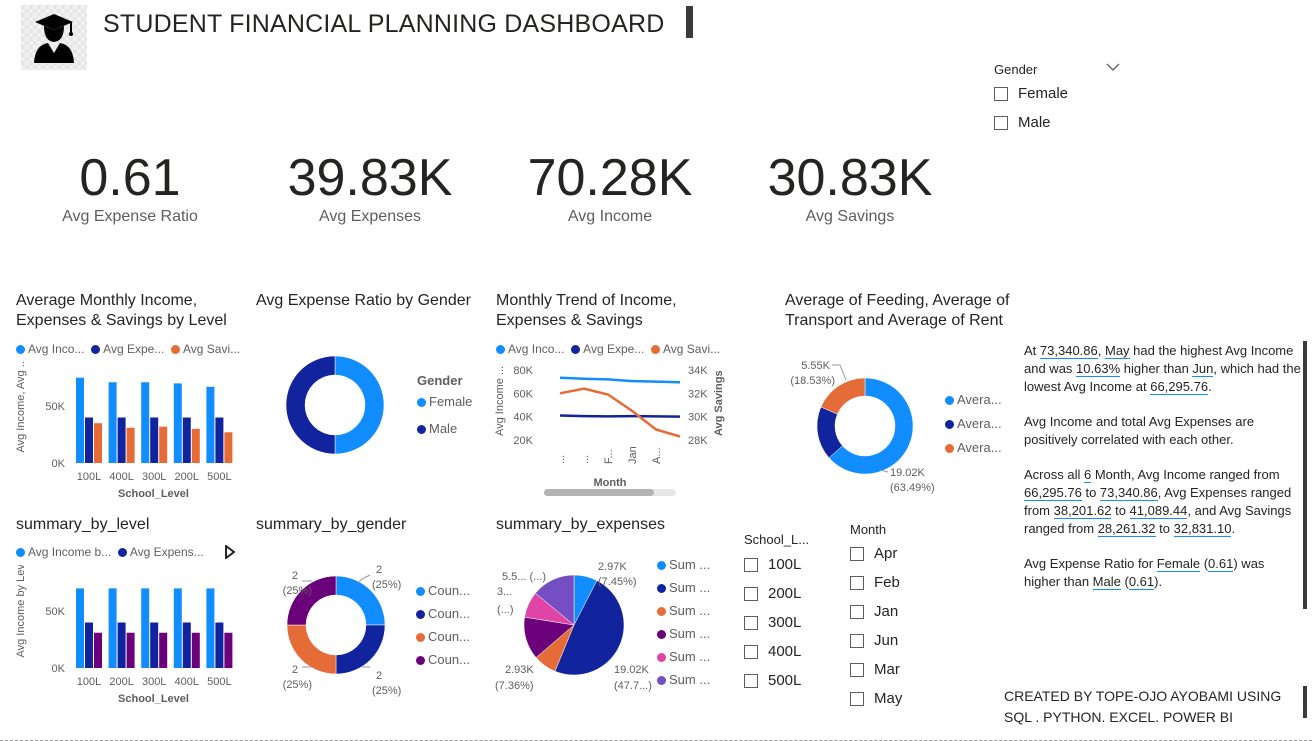  Describe the element at coordinates (908, 473) in the screenshot. I see `data-label: 19.02K` at that location.